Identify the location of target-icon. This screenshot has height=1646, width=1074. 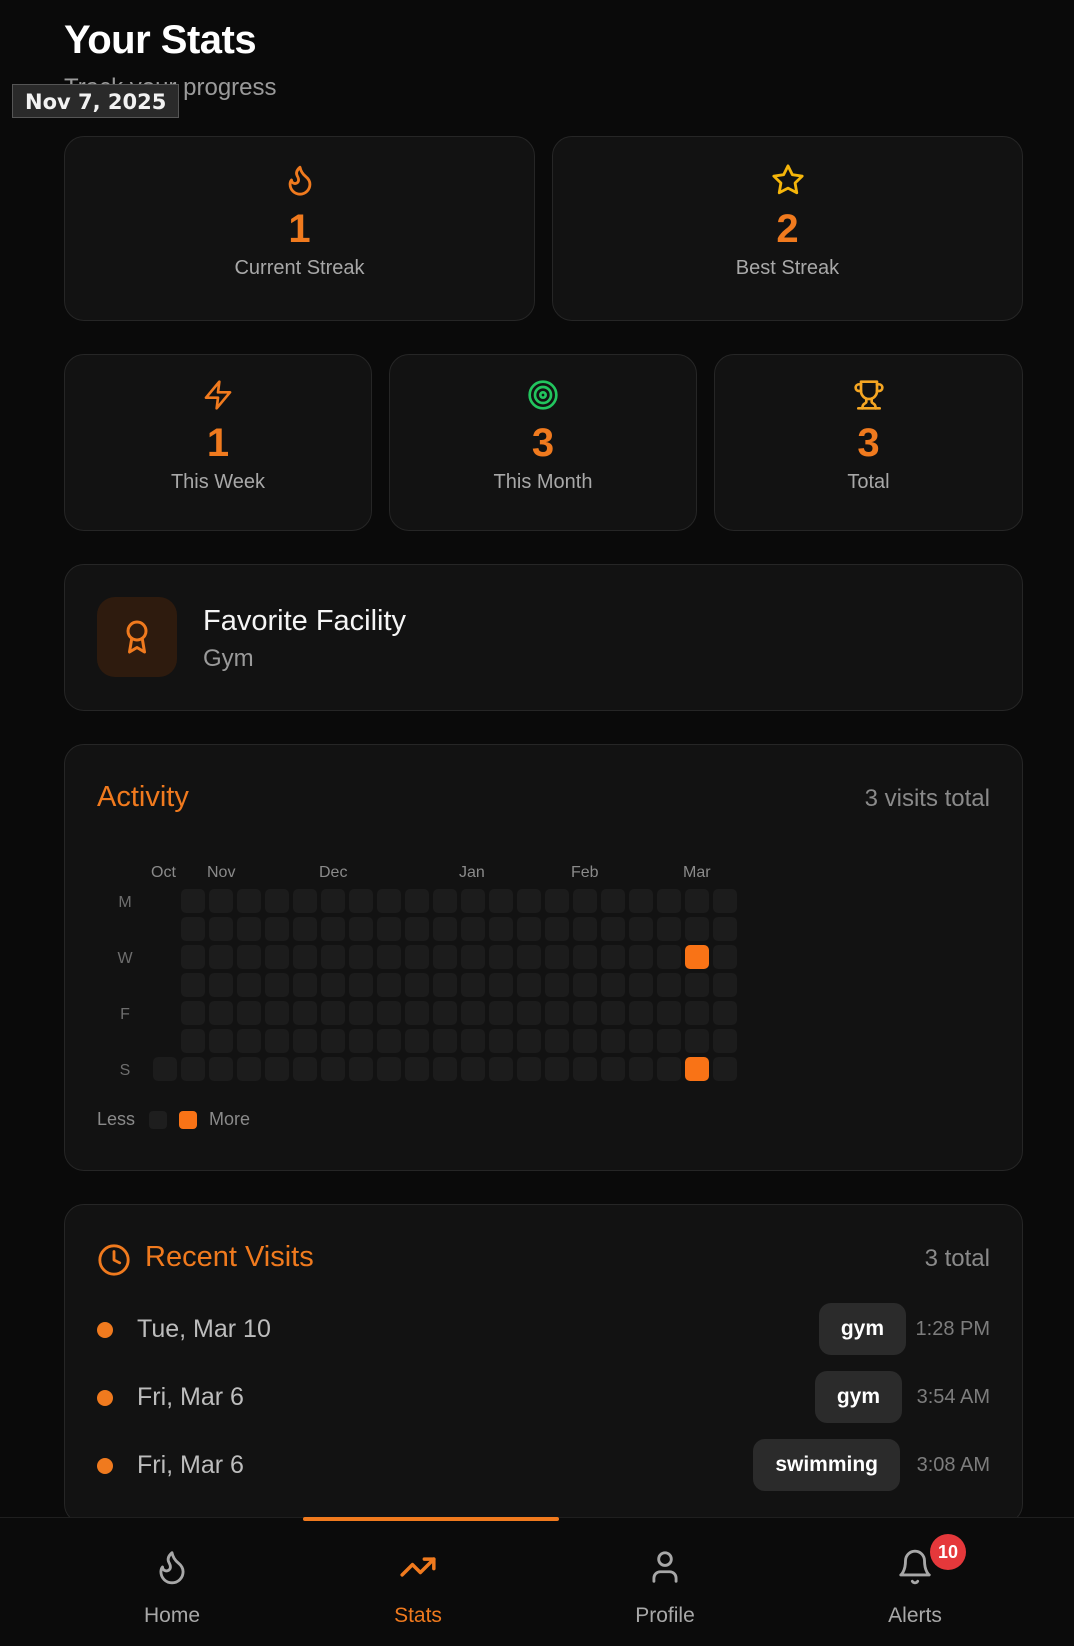
(543, 395).